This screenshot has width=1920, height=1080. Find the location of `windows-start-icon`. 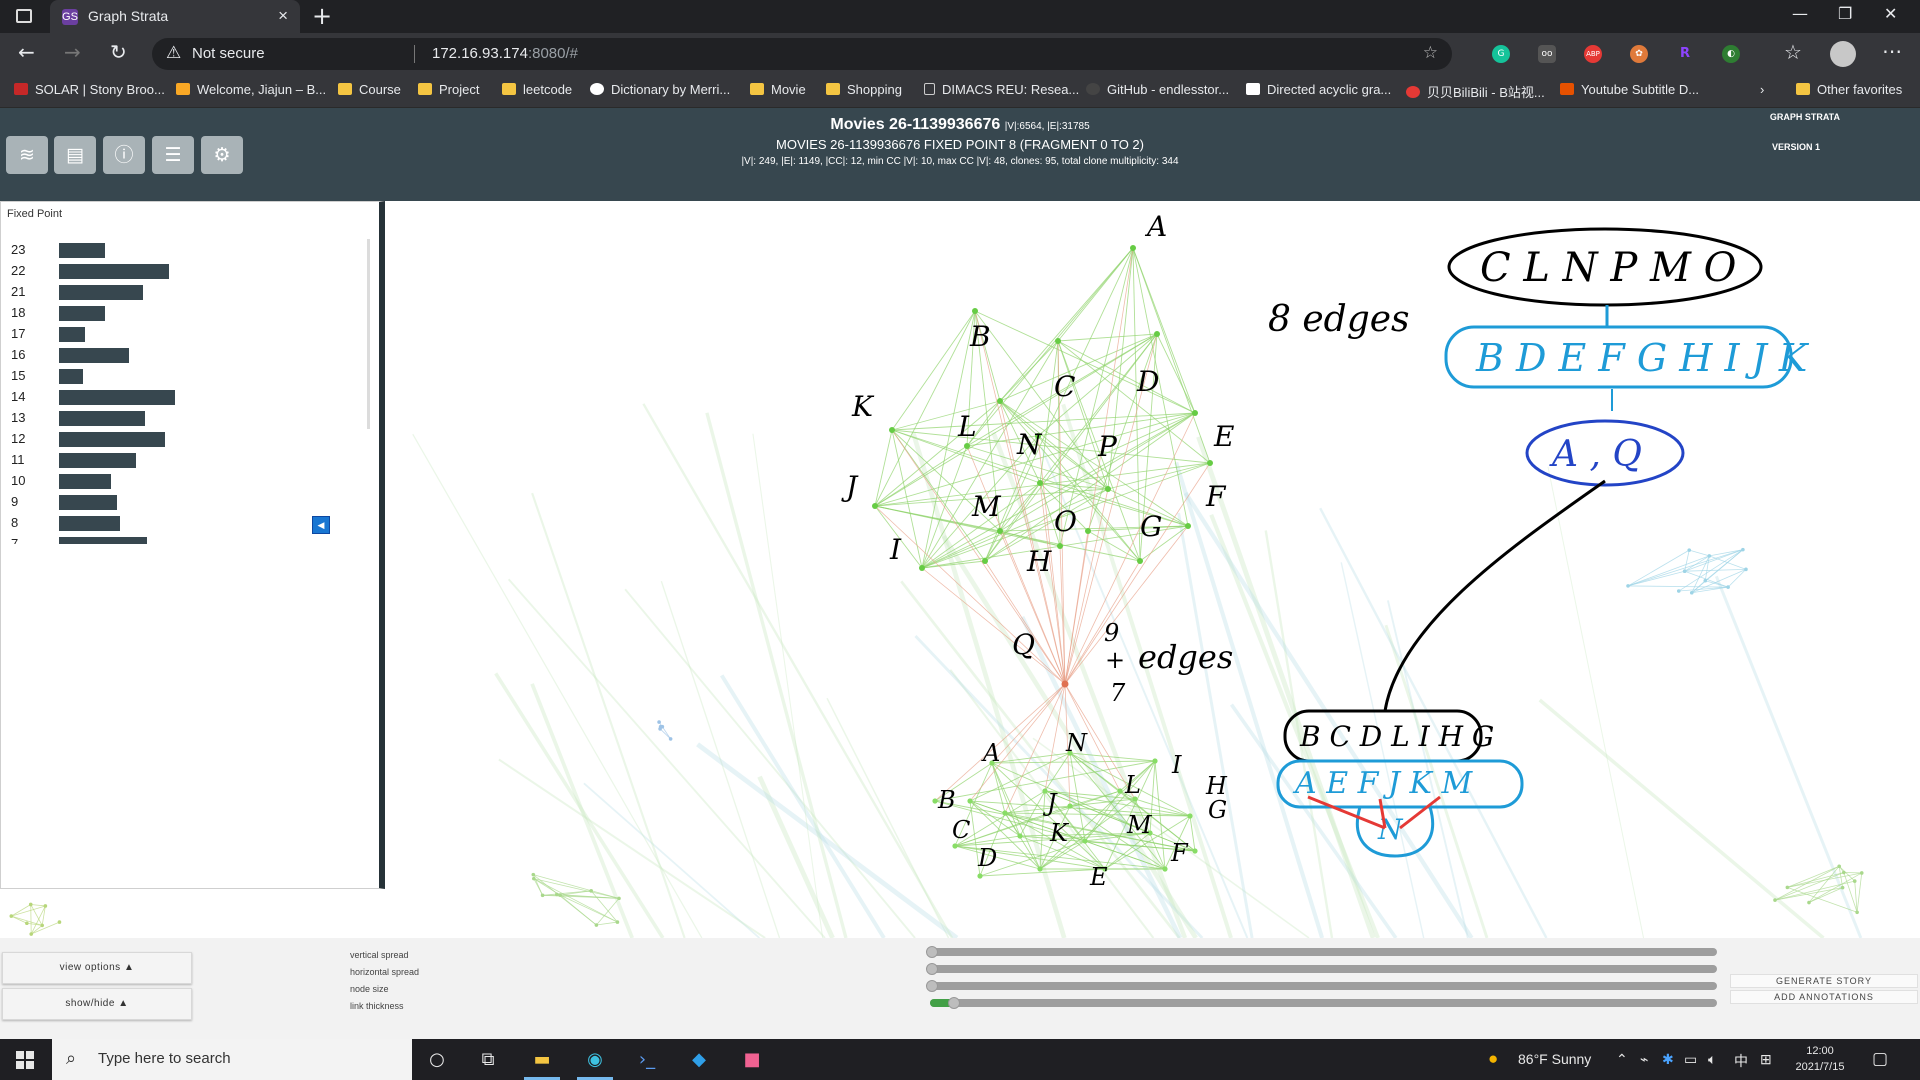

windows-start-icon is located at coordinates (25, 1060).